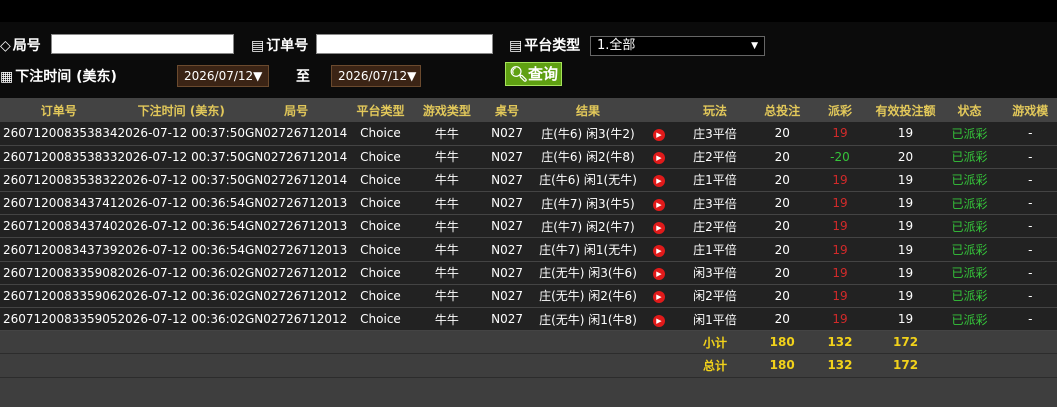  Describe the element at coordinates (587, 180) in the screenshot. I see `result-cell: 庄(牛6) 闲1(无牛)` at that location.